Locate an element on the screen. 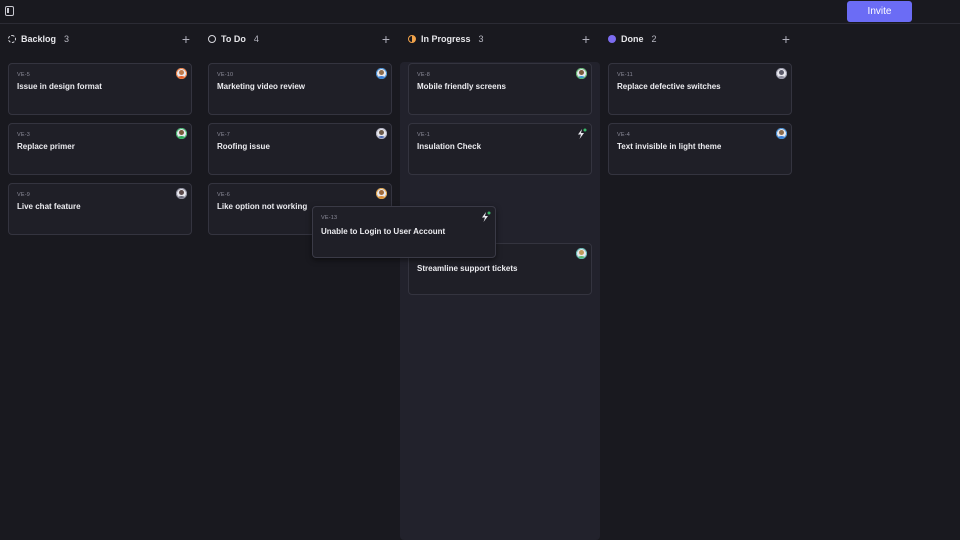 The width and height of the screenshot is (960, 540). issue-card: VE-11 Replace defective switches is located at coordinates (700, 89).